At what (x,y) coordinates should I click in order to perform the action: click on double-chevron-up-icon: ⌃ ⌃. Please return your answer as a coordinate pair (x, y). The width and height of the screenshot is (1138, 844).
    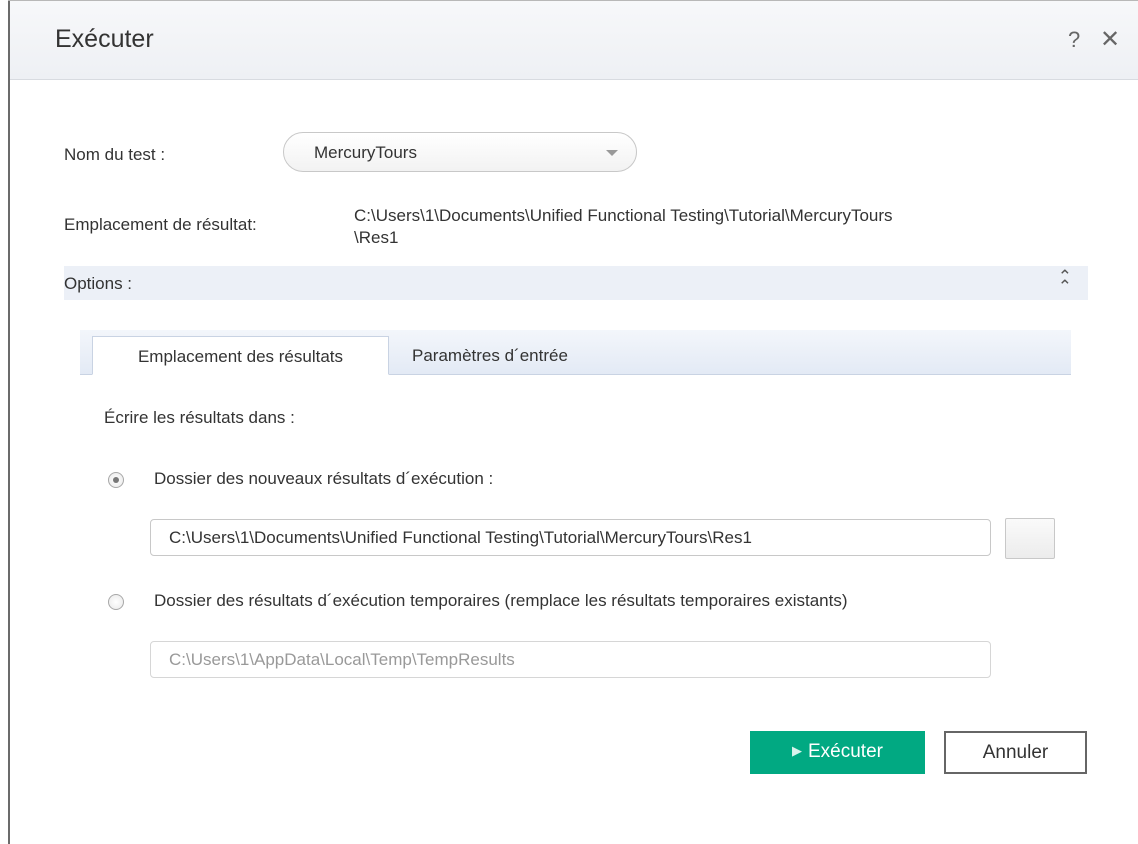
    Looking at the image, I should click on (1065, 281).